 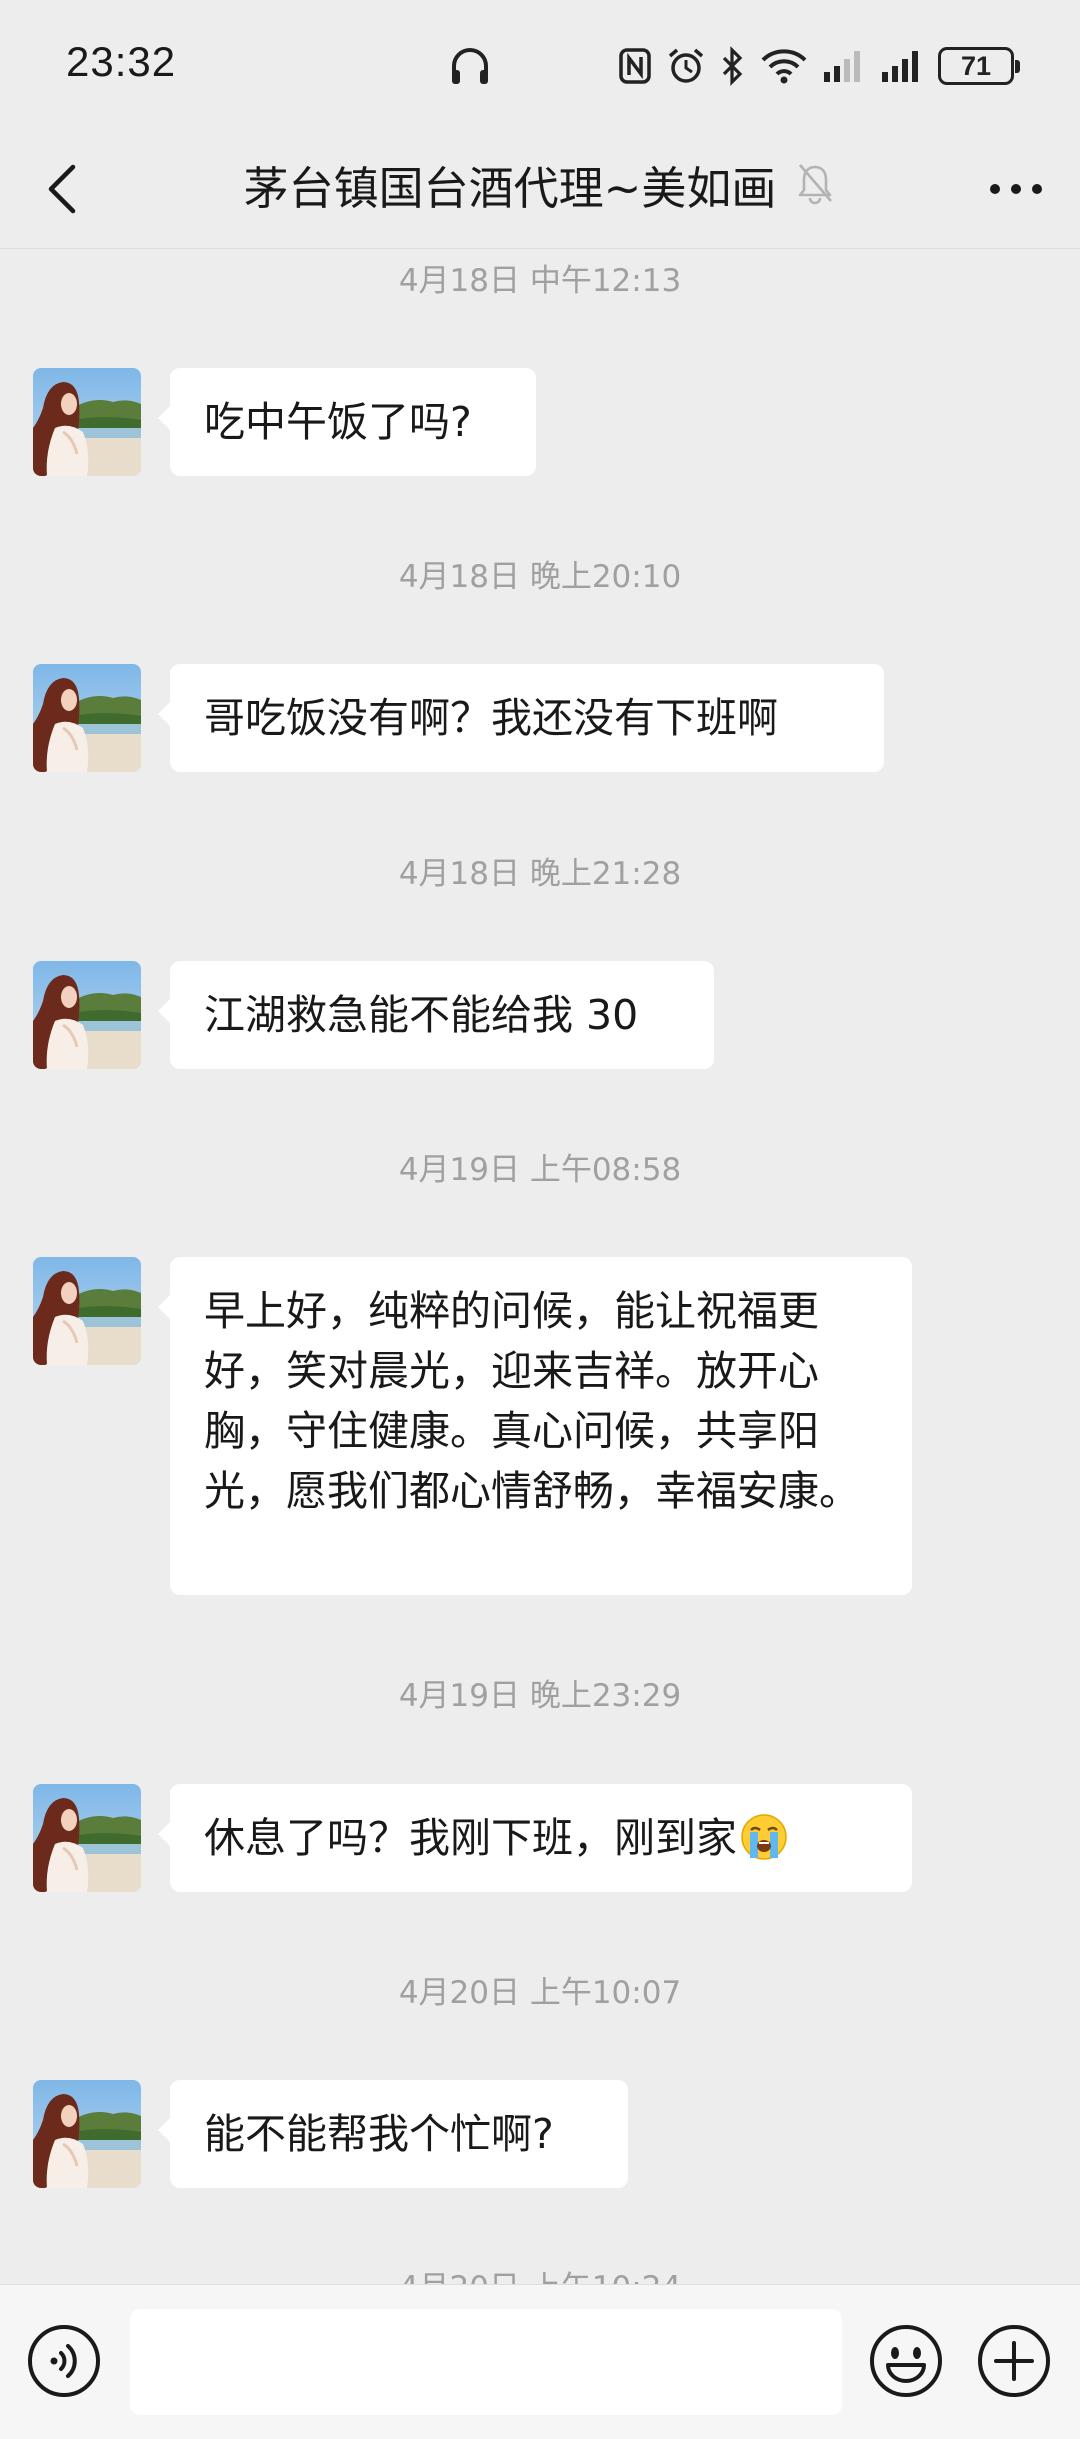 I want to click on plus-icon, so click(x=1014, y=2361).